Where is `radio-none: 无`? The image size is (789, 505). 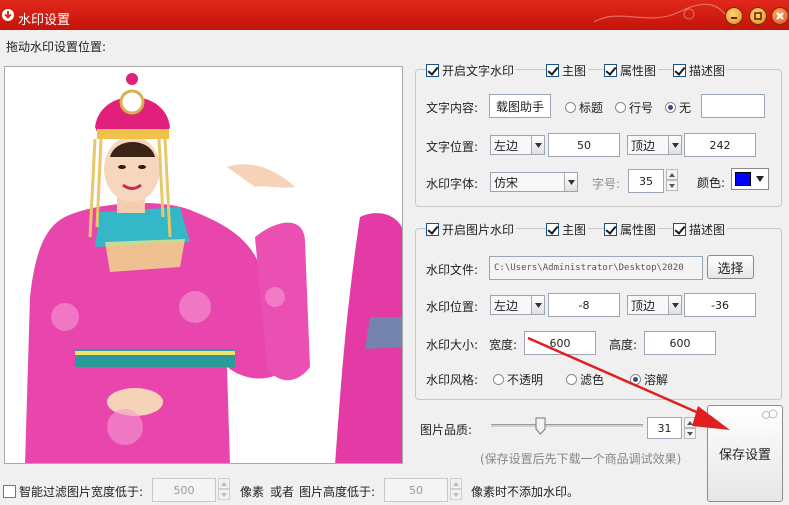 radio-none: 无 is located at coordinates (678, 107).